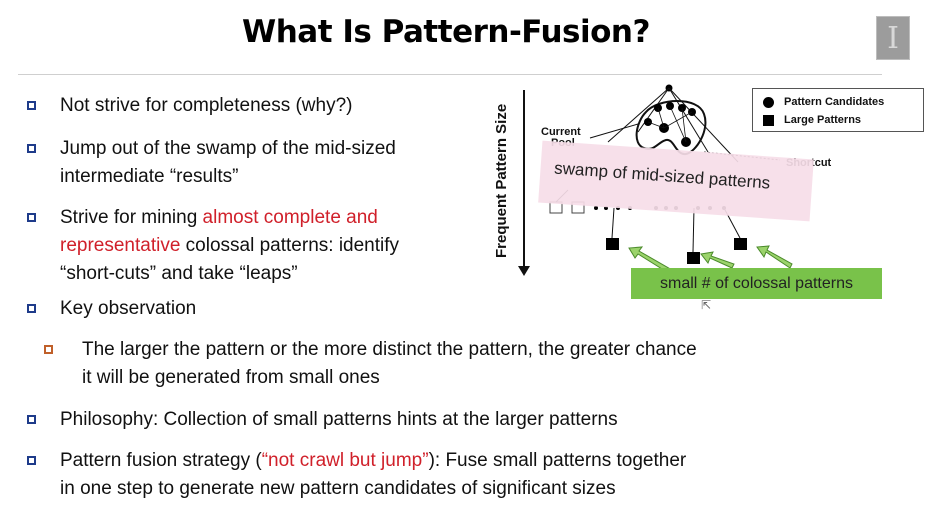  Describe the element at coordinates (838, 110) in the screenshot. I see `diagram-legend: Pattern Candidates Large Patterns` at that location.